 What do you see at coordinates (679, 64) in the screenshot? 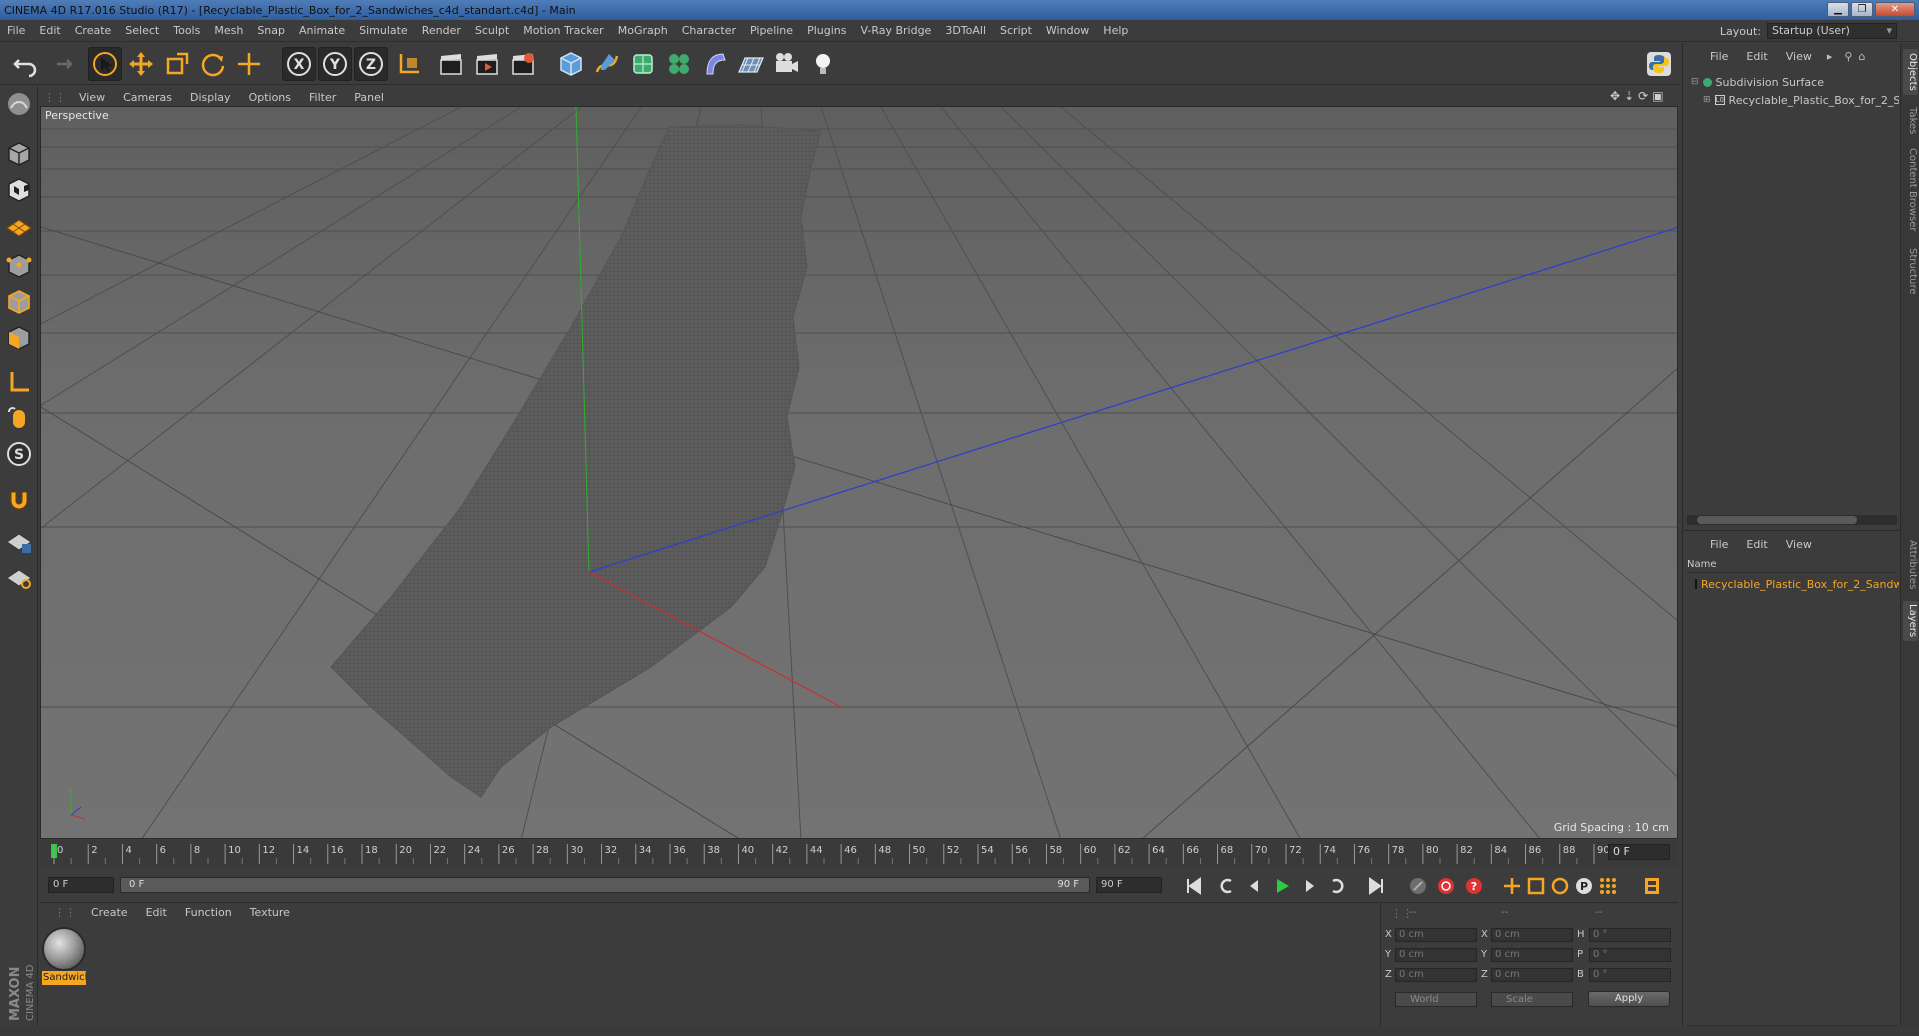
I see `add-mograph-button` at bounding box center [679, 64].